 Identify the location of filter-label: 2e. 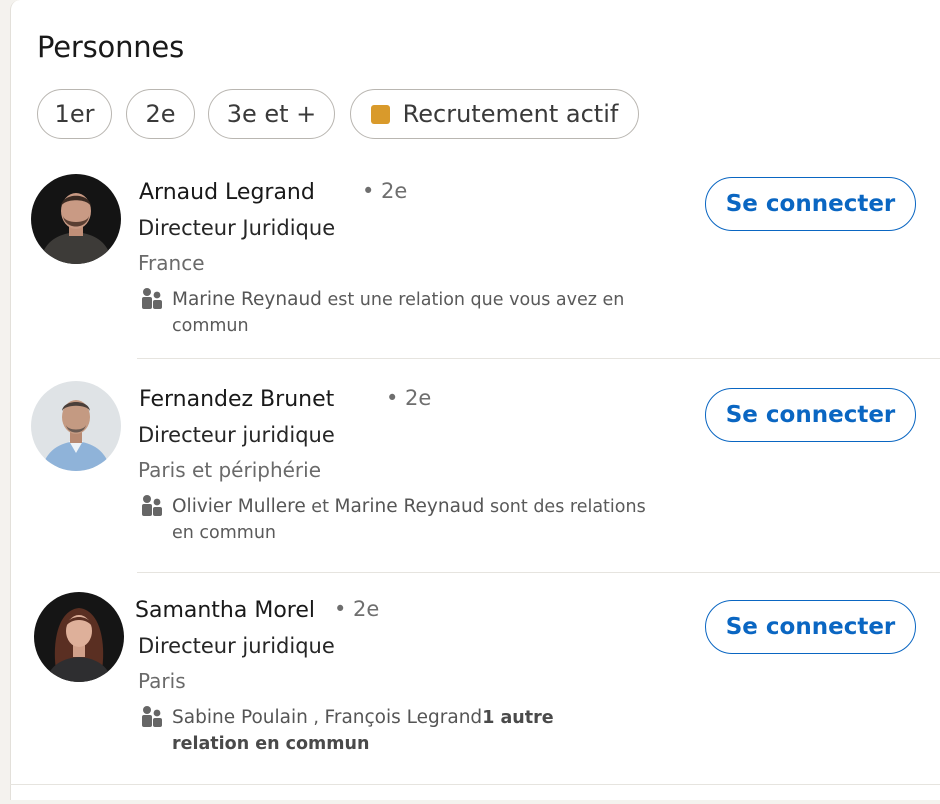
(160, 114).